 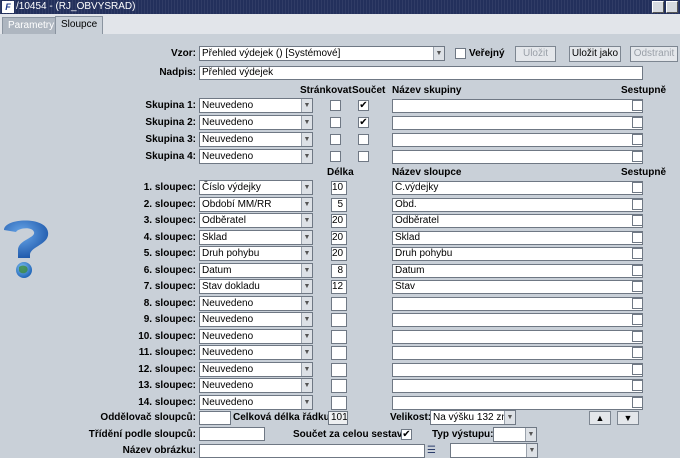 What do you see at coordinates (339, 271) in the screenshot?
I see `column-length-input: 8` at bounding box center [339, 271].